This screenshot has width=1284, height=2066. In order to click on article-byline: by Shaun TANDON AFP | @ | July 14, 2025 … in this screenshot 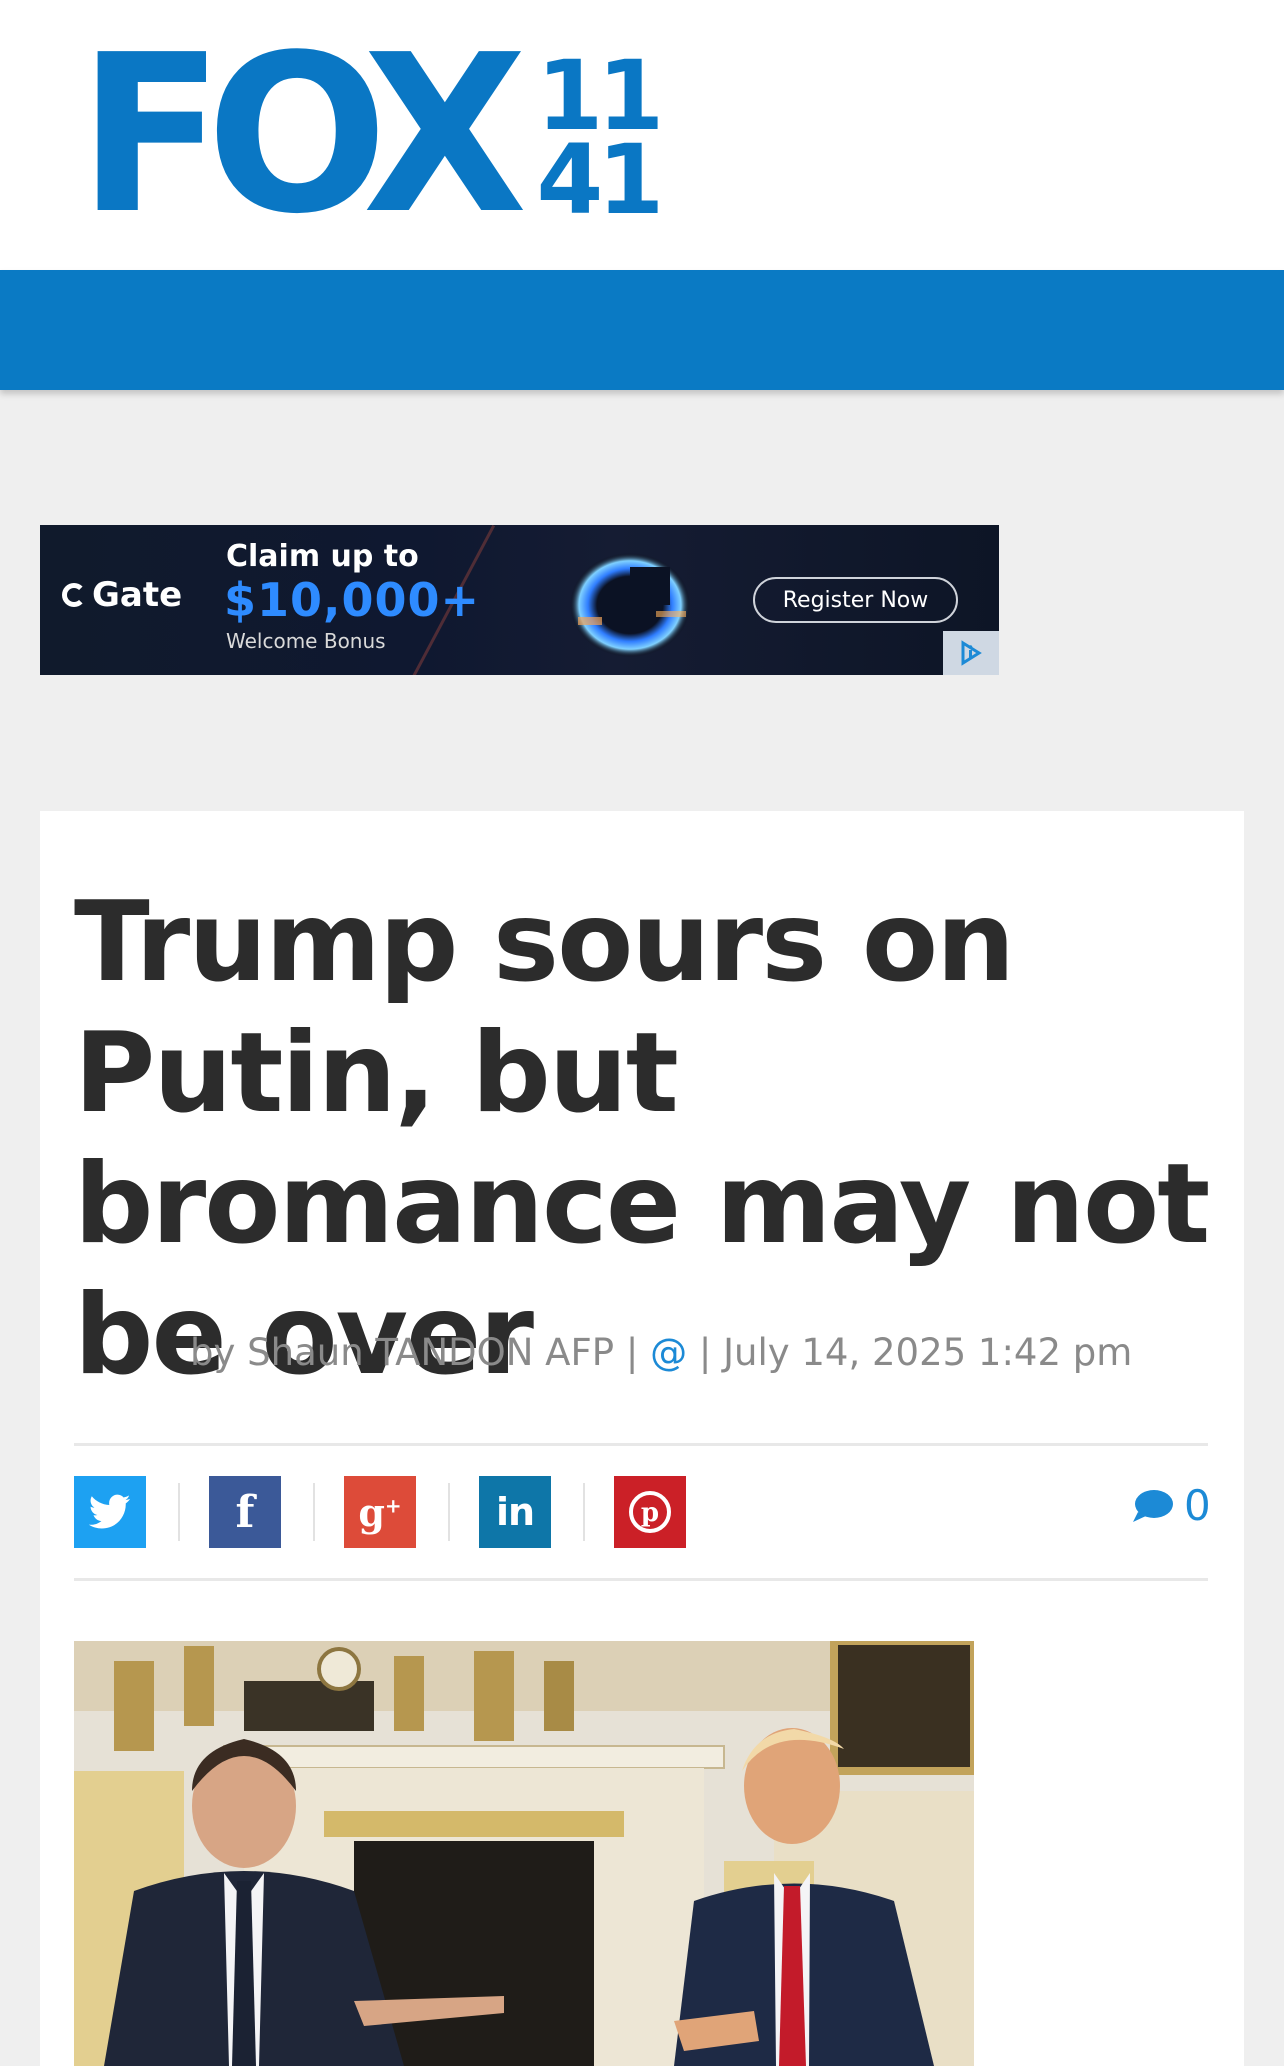, I will do `click(661, 1352)`.